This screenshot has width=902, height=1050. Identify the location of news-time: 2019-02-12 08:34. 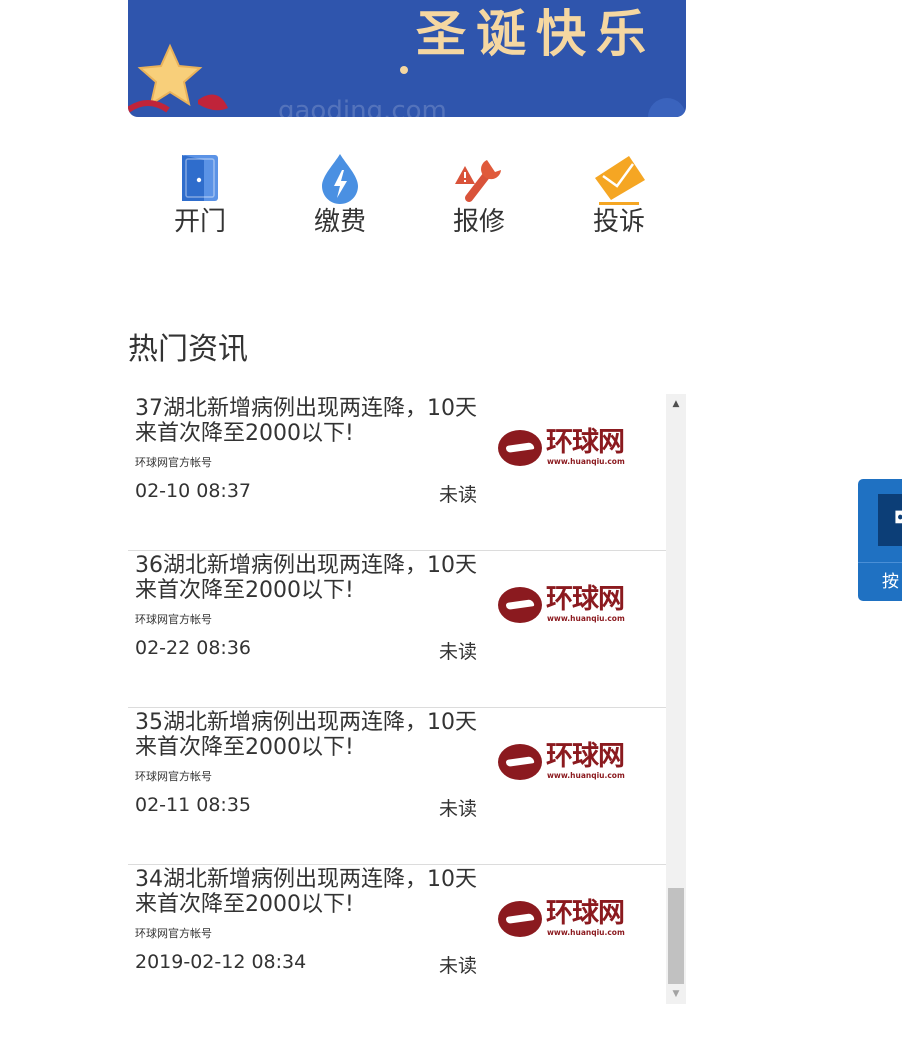
(221, 962).